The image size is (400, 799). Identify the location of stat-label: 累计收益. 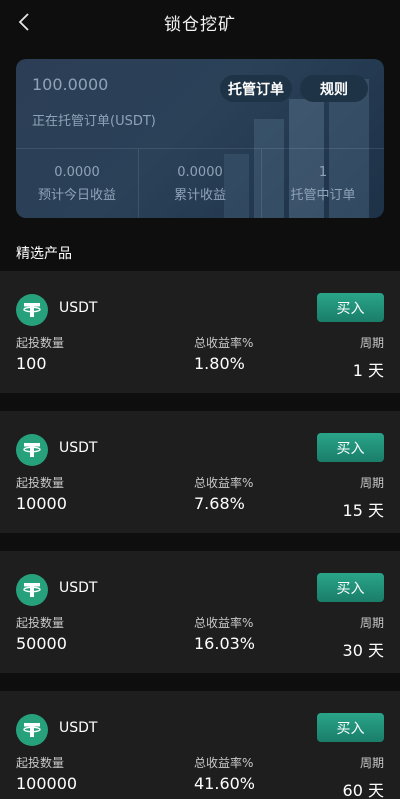
(199, 195).